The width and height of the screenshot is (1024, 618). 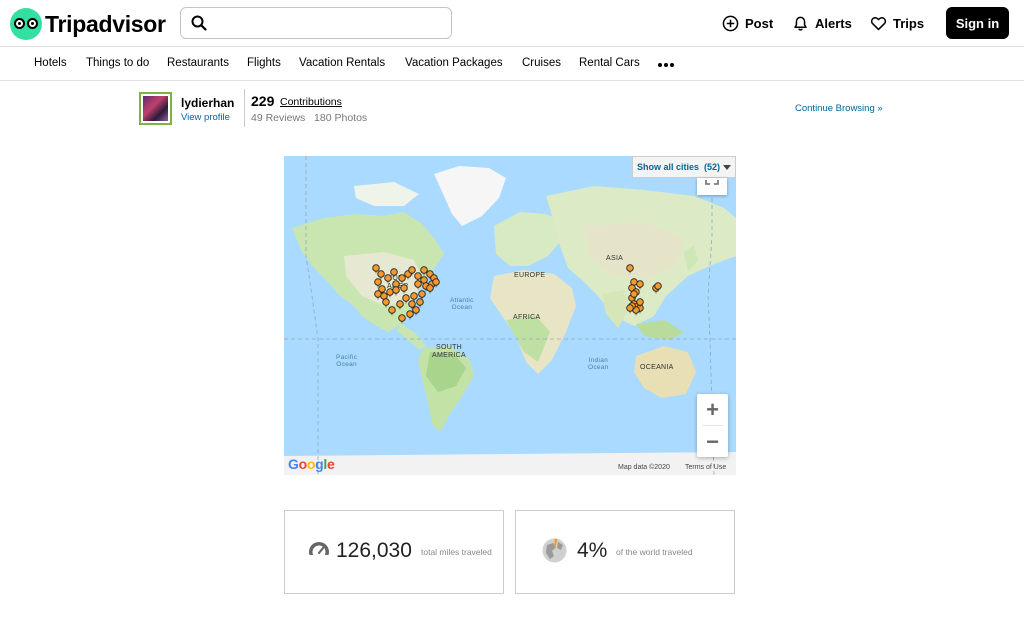 I want to click on post-button: Post, so click(x=747, y=23).